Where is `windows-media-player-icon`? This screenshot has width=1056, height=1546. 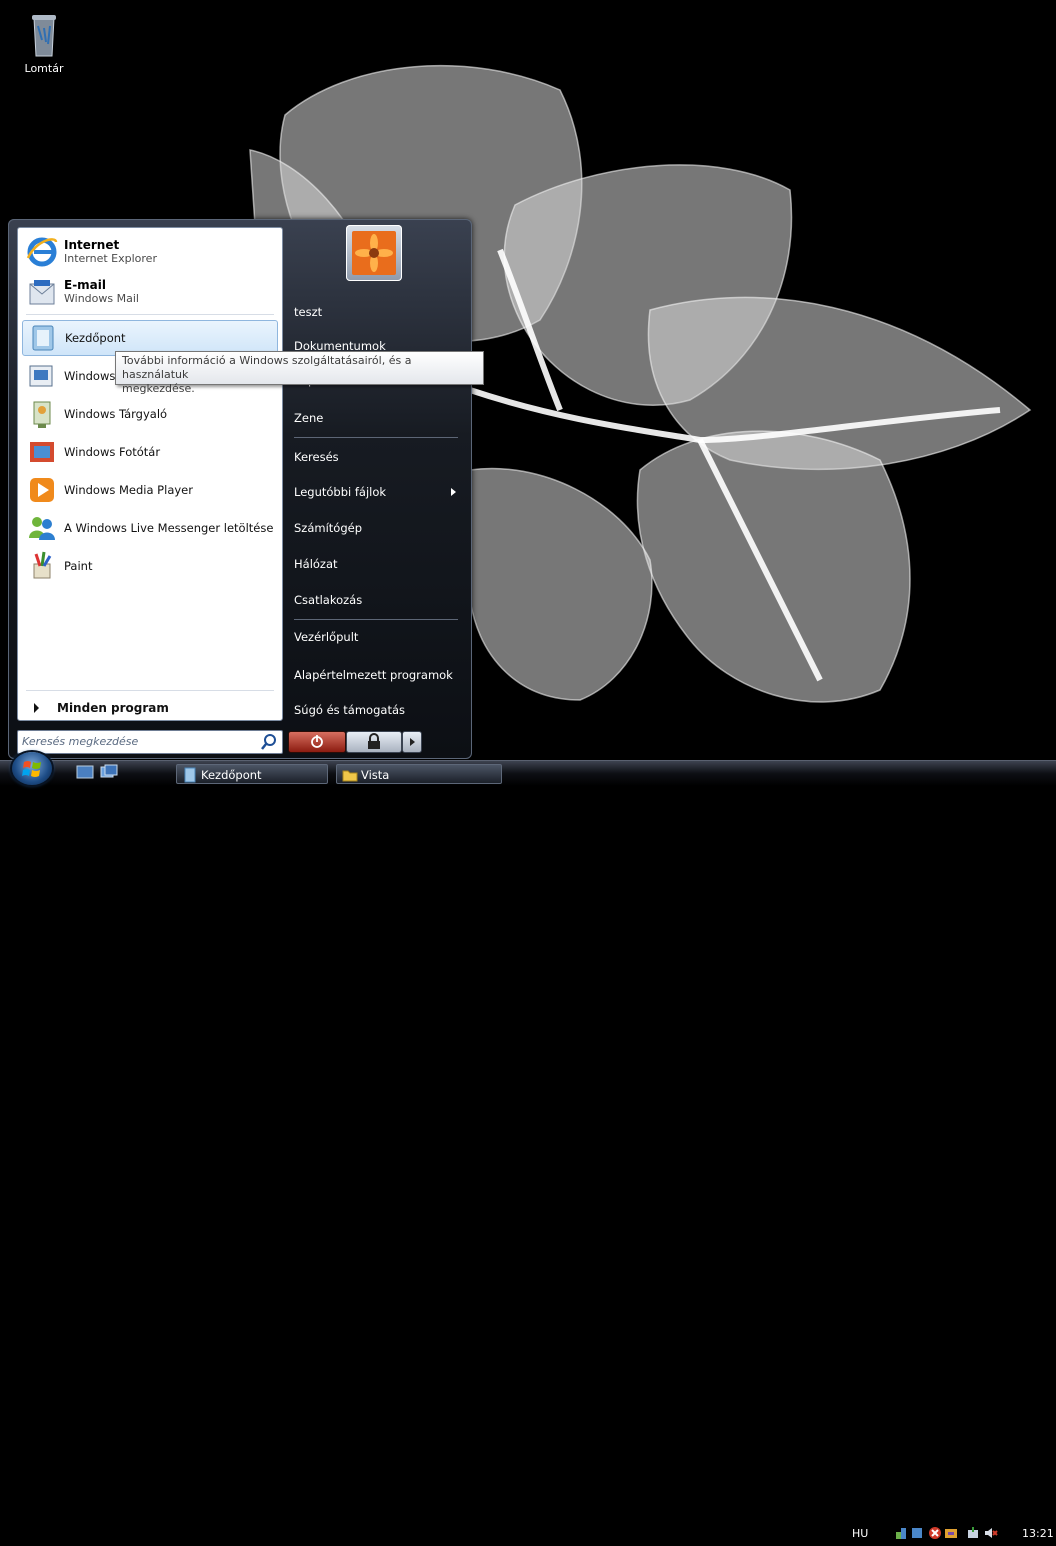 windows-media-player-icon is located at coordinates (42, 490).